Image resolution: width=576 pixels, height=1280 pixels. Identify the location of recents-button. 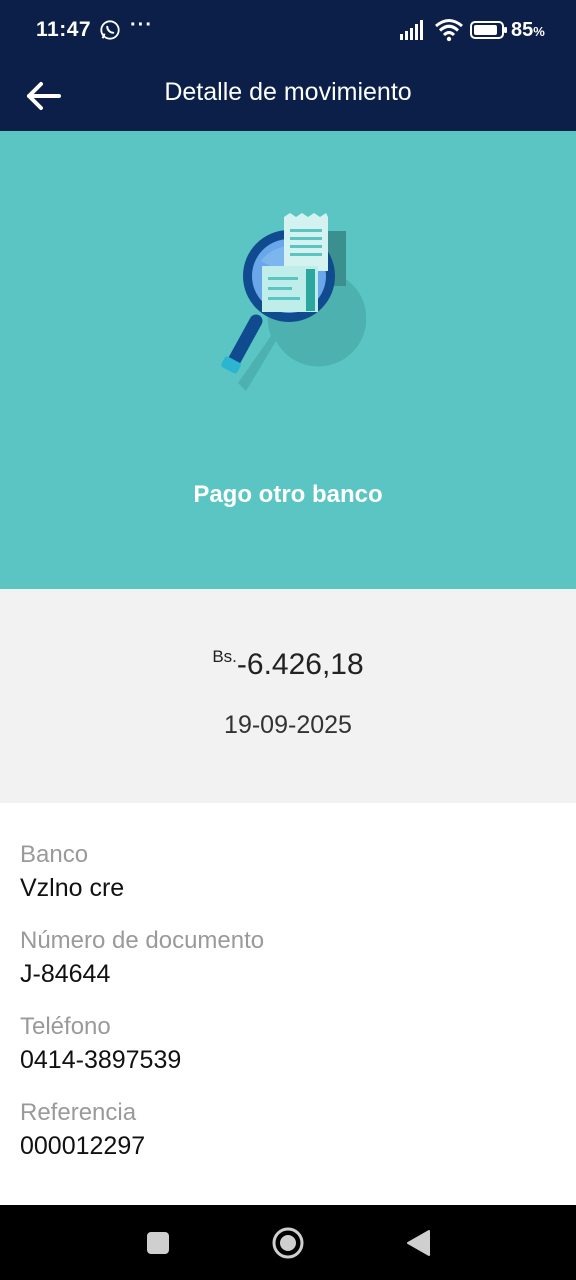
(158, 1243).